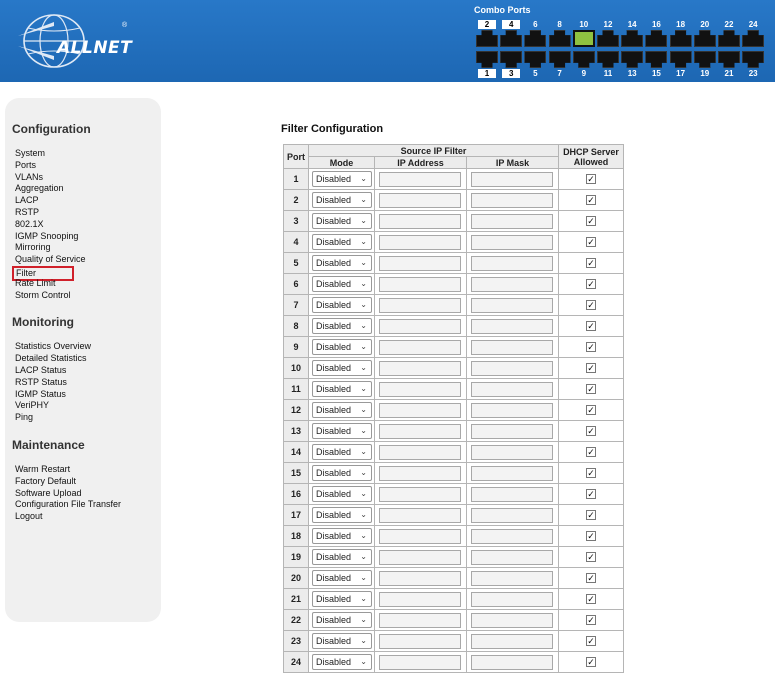 The image size is (775, 680). What do you see at coordinates (29, 177) in the screenshot?
I see `sidebar-item-vlans: VLANs` at bounding box center [29, 177].